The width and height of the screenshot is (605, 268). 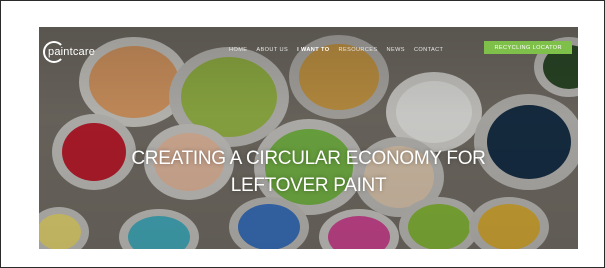 What do you see at coordinates (308, 158) in the screenshot?
I see `hero-headline-line-1: CREATING A CIRCULAR ECONOMY FOR` at bounding box center [308, 158].